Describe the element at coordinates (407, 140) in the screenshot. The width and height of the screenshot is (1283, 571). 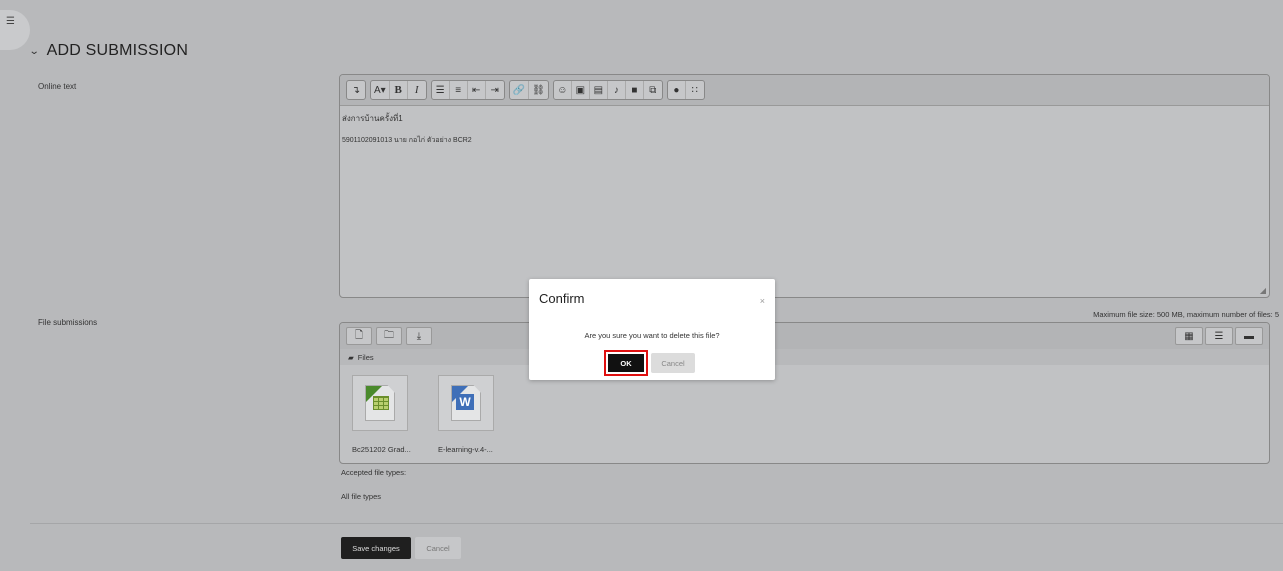
I see `editor-line-2: 5901102091013 นาย กอไก่ ตัวอย่าง BCR2` at that location.